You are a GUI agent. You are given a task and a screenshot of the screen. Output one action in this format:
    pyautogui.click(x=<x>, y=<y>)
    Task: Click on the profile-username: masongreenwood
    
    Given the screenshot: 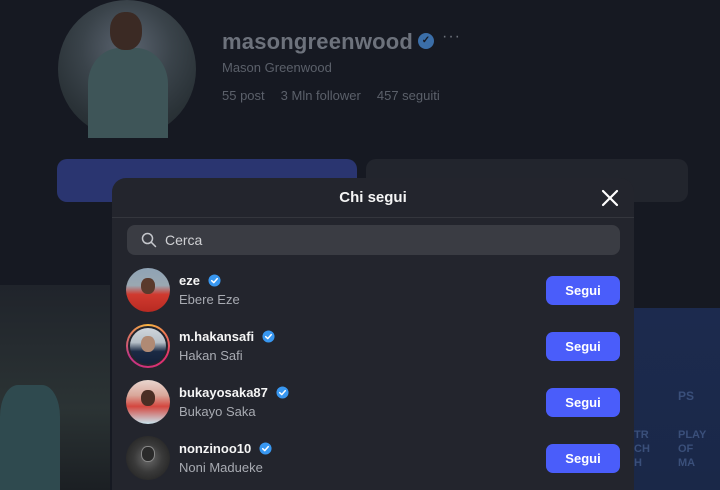 What is the action you would take?
    pyautogui.click(x=318, y=41)
    